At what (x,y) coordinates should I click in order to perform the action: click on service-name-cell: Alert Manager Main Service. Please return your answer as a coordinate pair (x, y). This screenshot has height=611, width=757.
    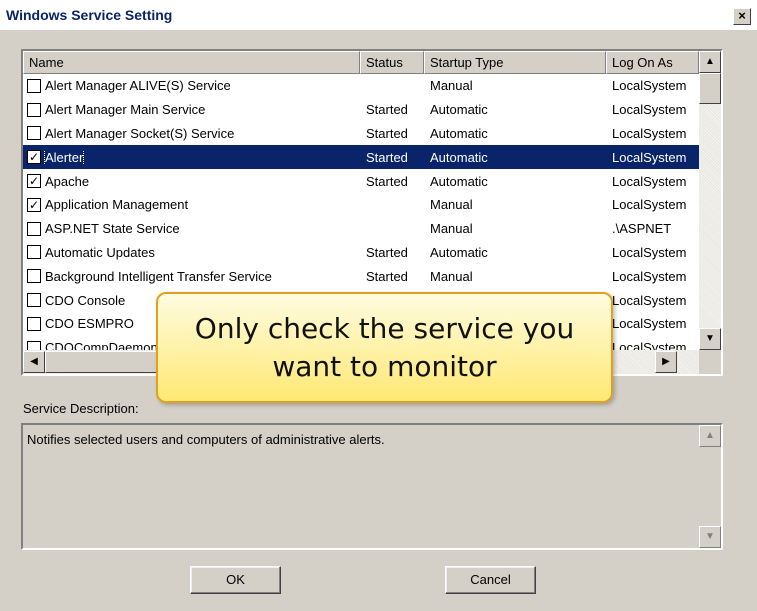
    Looking at the image, I should click on (191, 109).